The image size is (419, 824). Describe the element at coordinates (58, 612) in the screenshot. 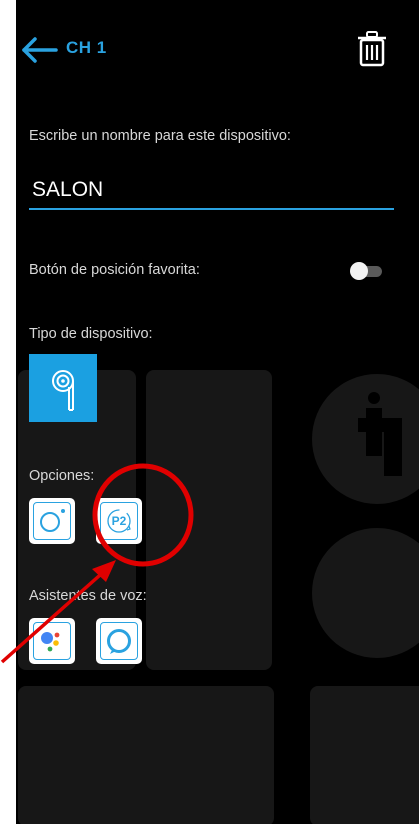

I see `annotation-arrow` at that location.